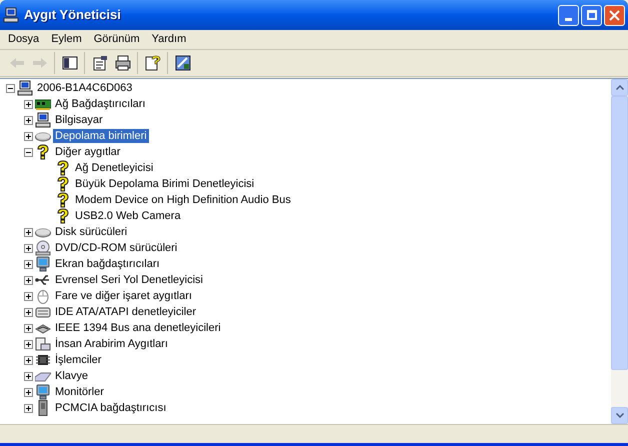  What do you see at coordinates (91, 232) in the screenshot?
I see `tree-item: Disk sürücüleri` at bounding box center [91, 232].